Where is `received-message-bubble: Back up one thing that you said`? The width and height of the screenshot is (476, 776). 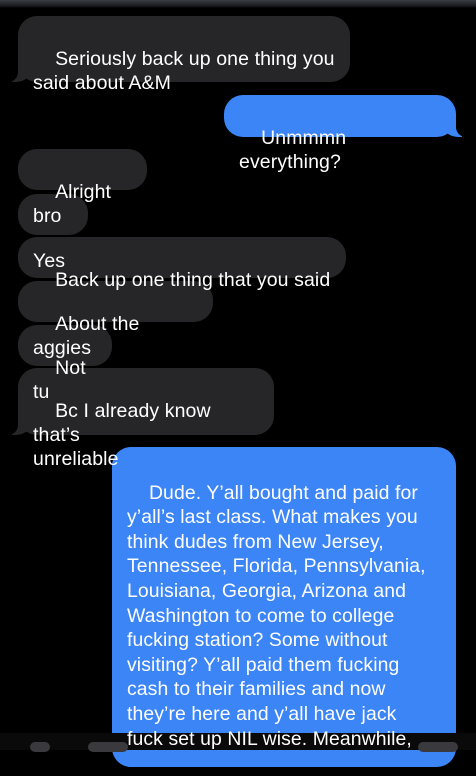 received-message-bubble: Back up one thing that you said is located at coordinates (182, 264).